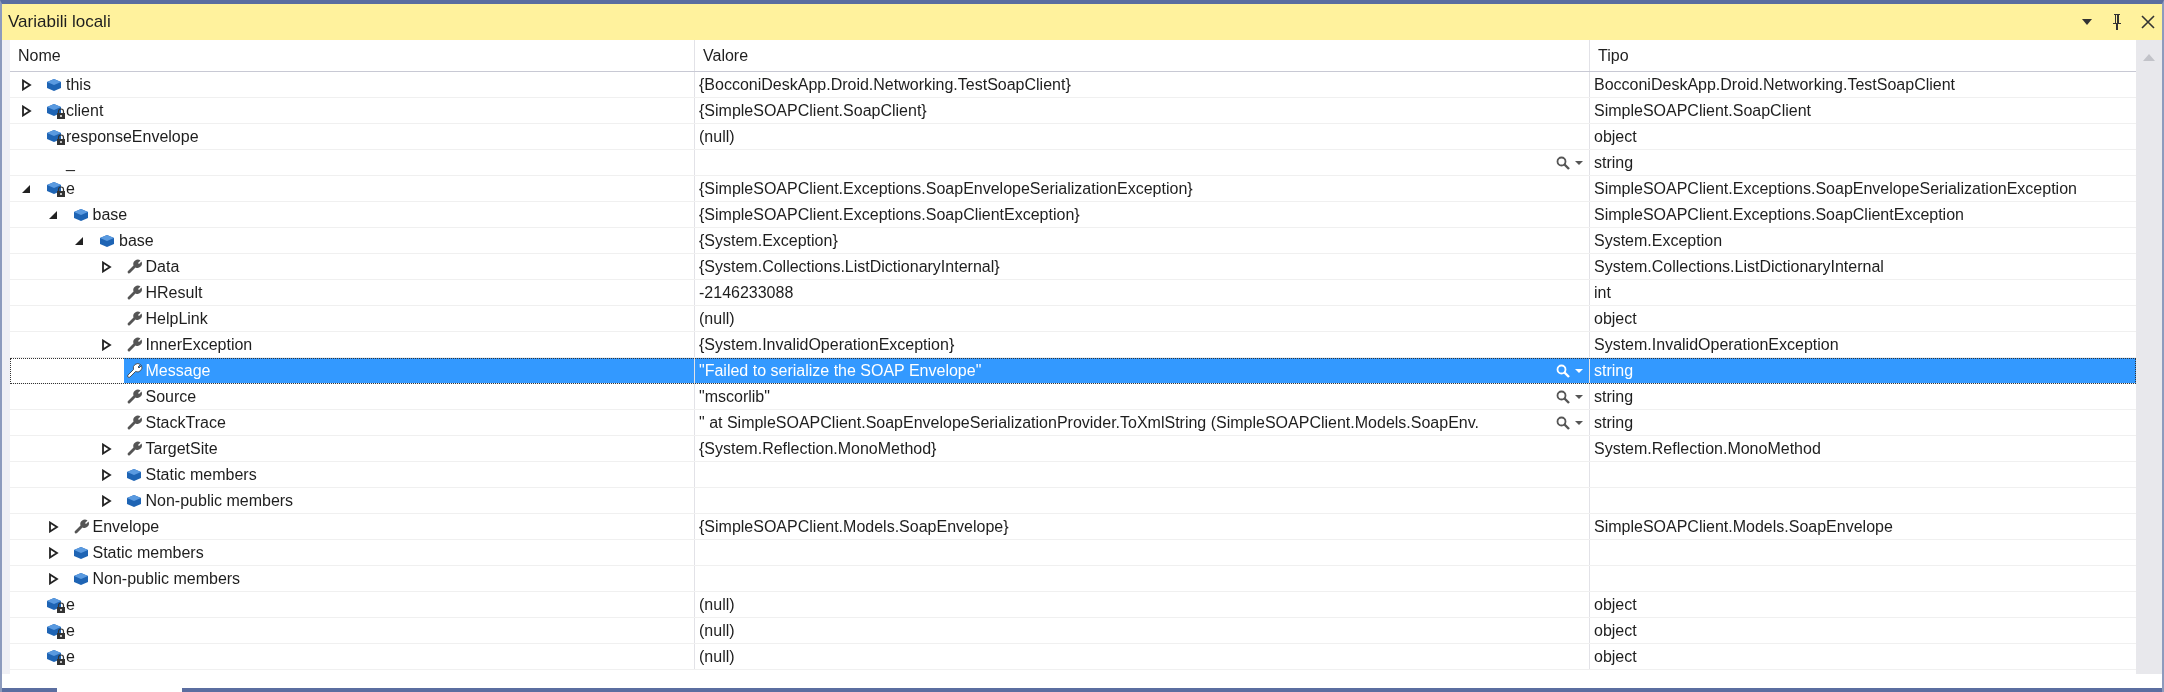 This screenshot has width=2164, height=692. I want to click on variable-name: StackTrace, so click(185, 422).